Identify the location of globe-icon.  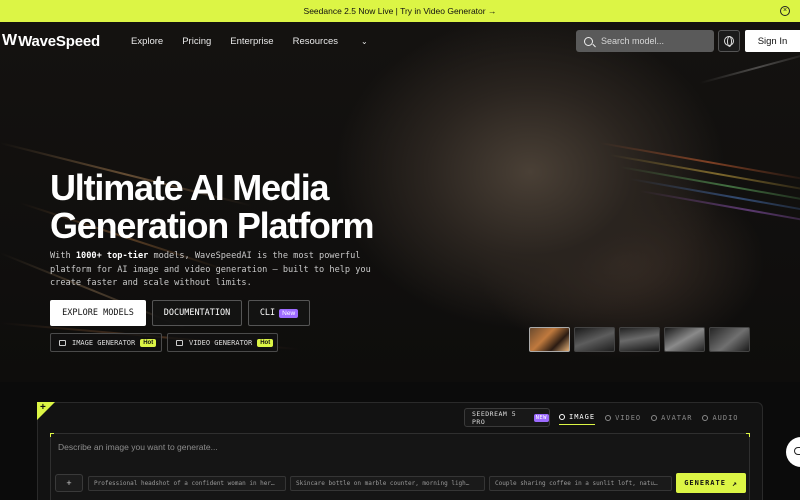
(729, 41).